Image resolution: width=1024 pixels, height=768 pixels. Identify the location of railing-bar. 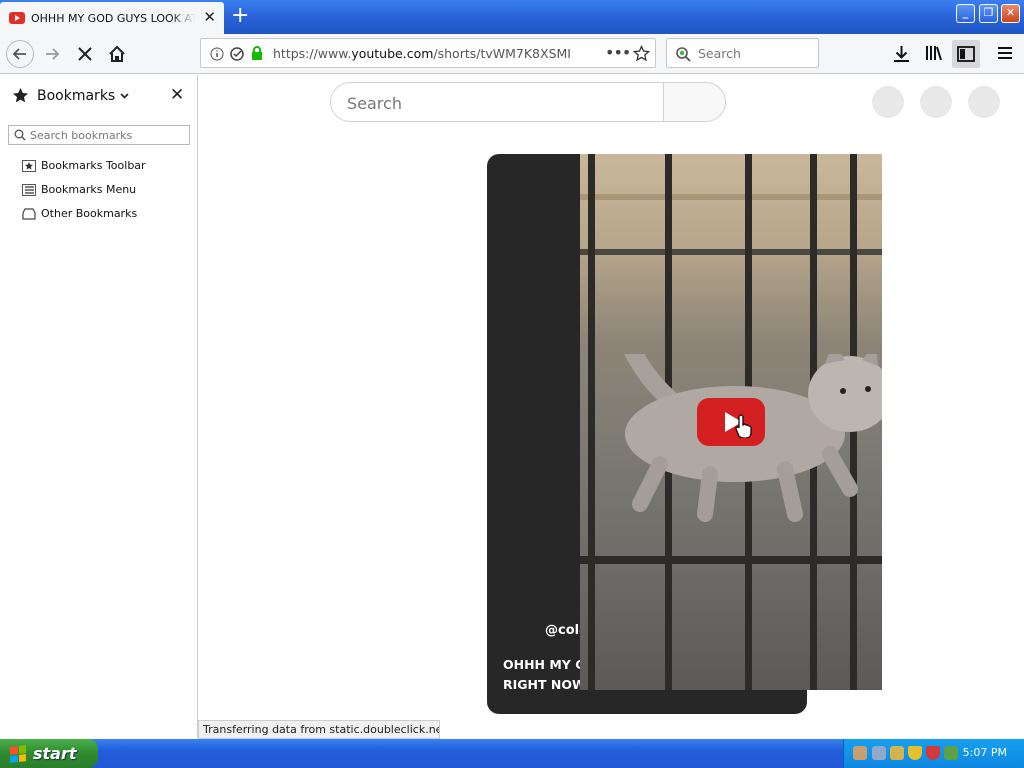
(591, 422).